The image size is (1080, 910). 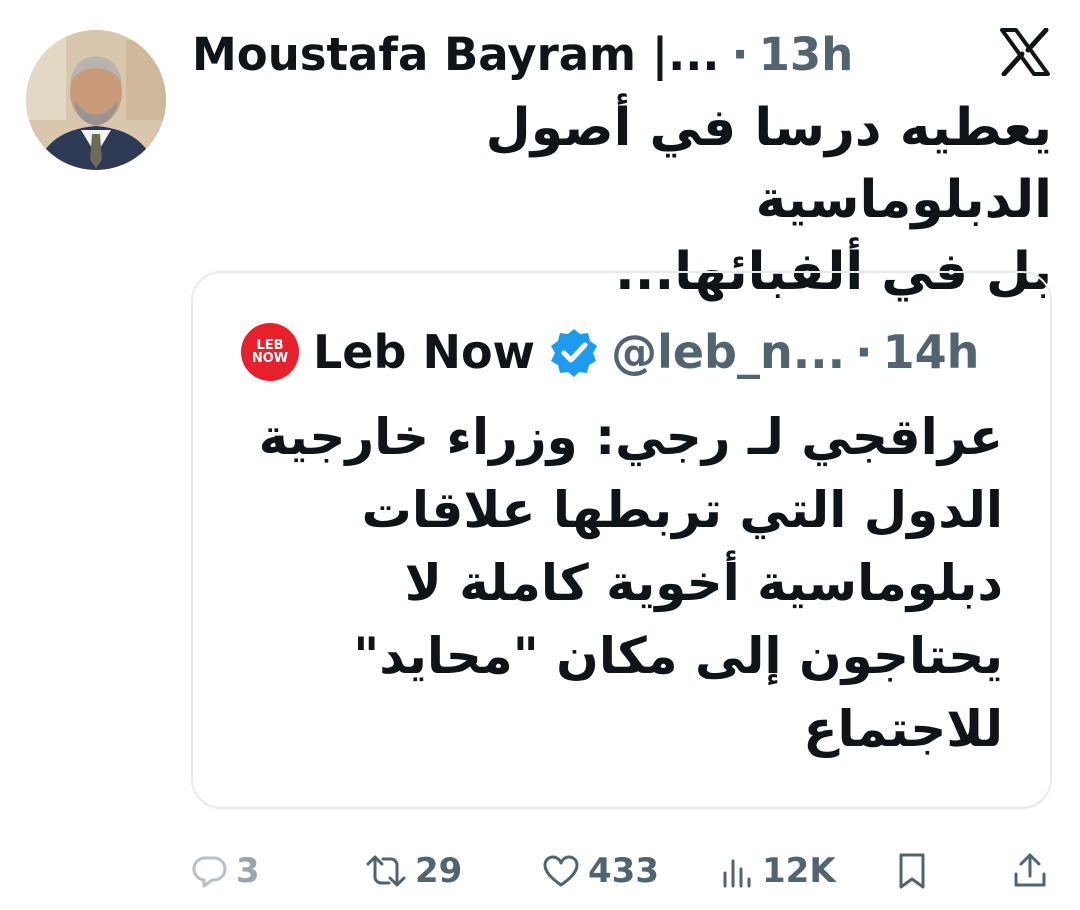 What do you see at coordinates (540, 871) in the screenshot?
I see `tweet-actions-bar: 3 29 433 12K` at bounding box center [540, 871].